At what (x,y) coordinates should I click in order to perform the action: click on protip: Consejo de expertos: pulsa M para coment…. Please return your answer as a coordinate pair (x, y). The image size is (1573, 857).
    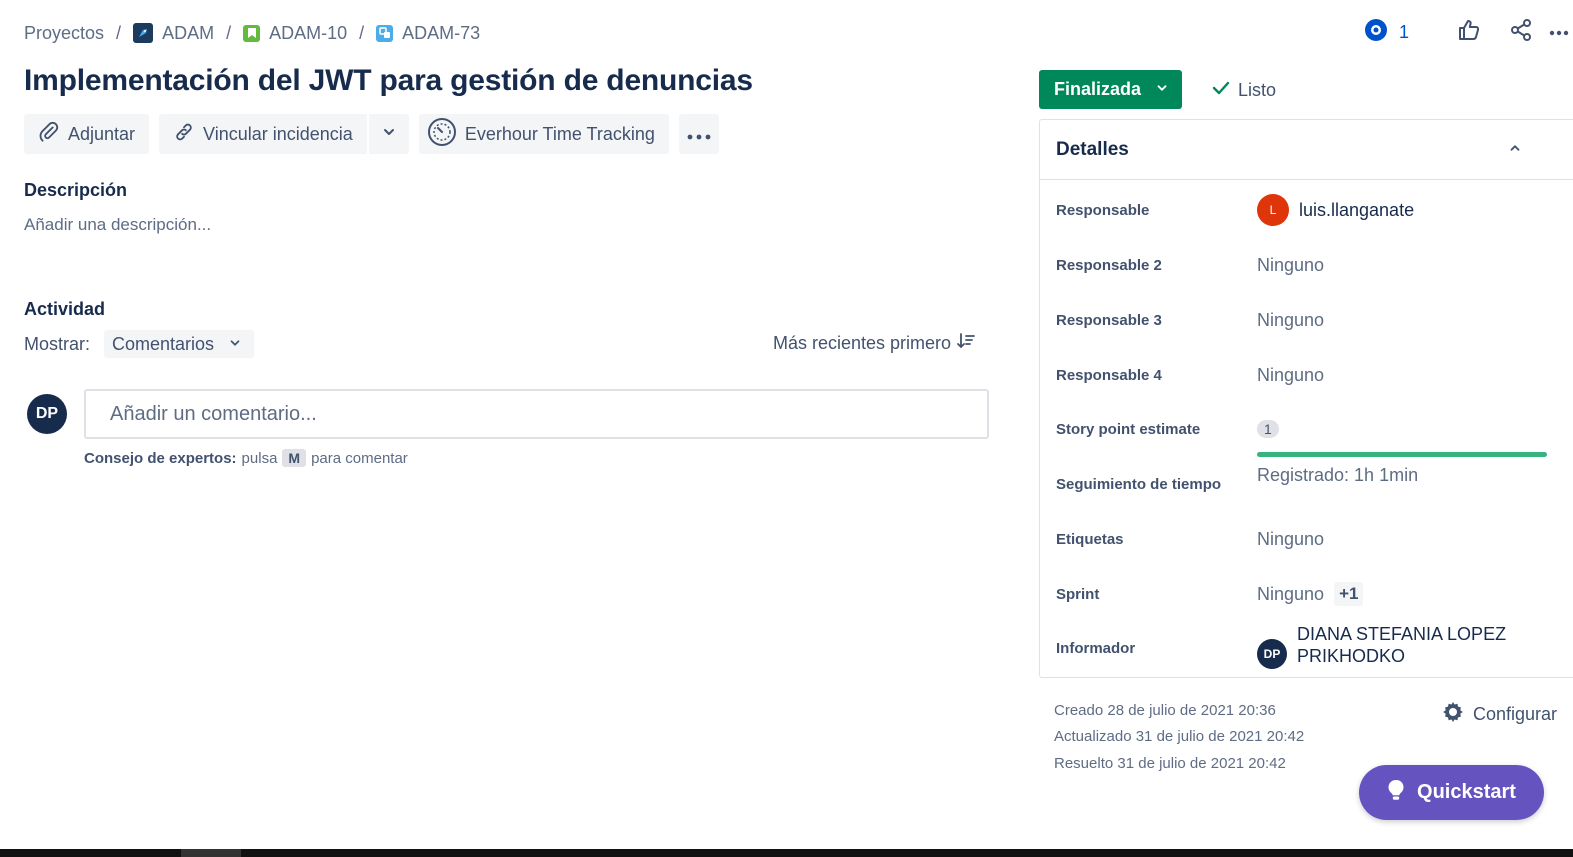
    Looking at the image, I should click on (246, 458).